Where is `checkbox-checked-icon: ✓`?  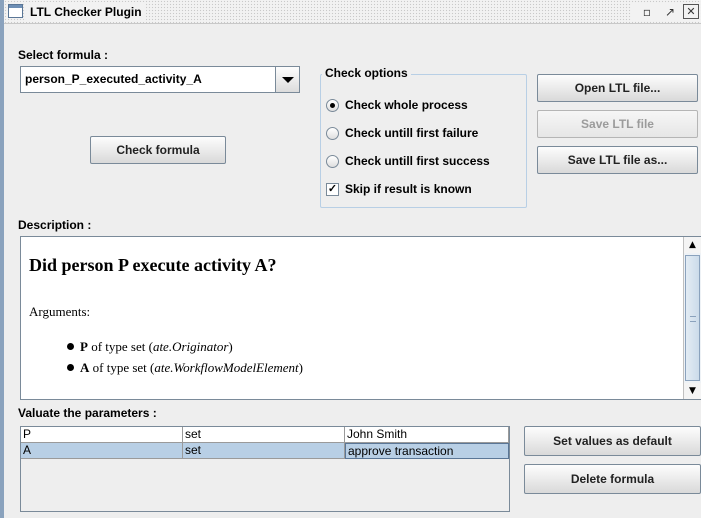 checkbox-checked-icon: ✓ is located at coordinates (332, 189).